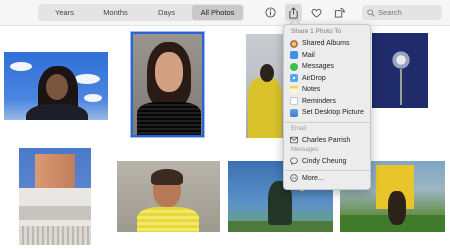  What do you see at coordinates (327, 113) in the screenshot?
I see `share-set-desktop-picture: Set Desktop Picture` at bounding box center [327, 113].